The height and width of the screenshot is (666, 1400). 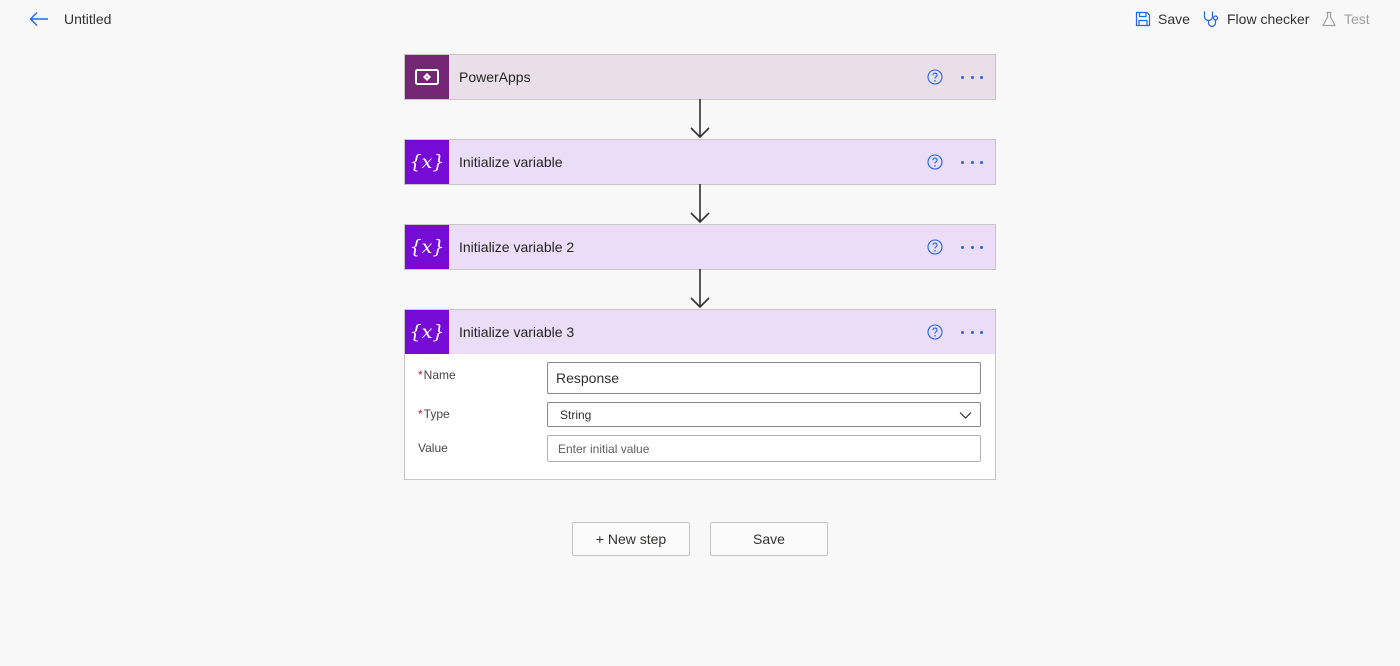 I want to click on type-dropdown: String, so click(x=764, y=414).